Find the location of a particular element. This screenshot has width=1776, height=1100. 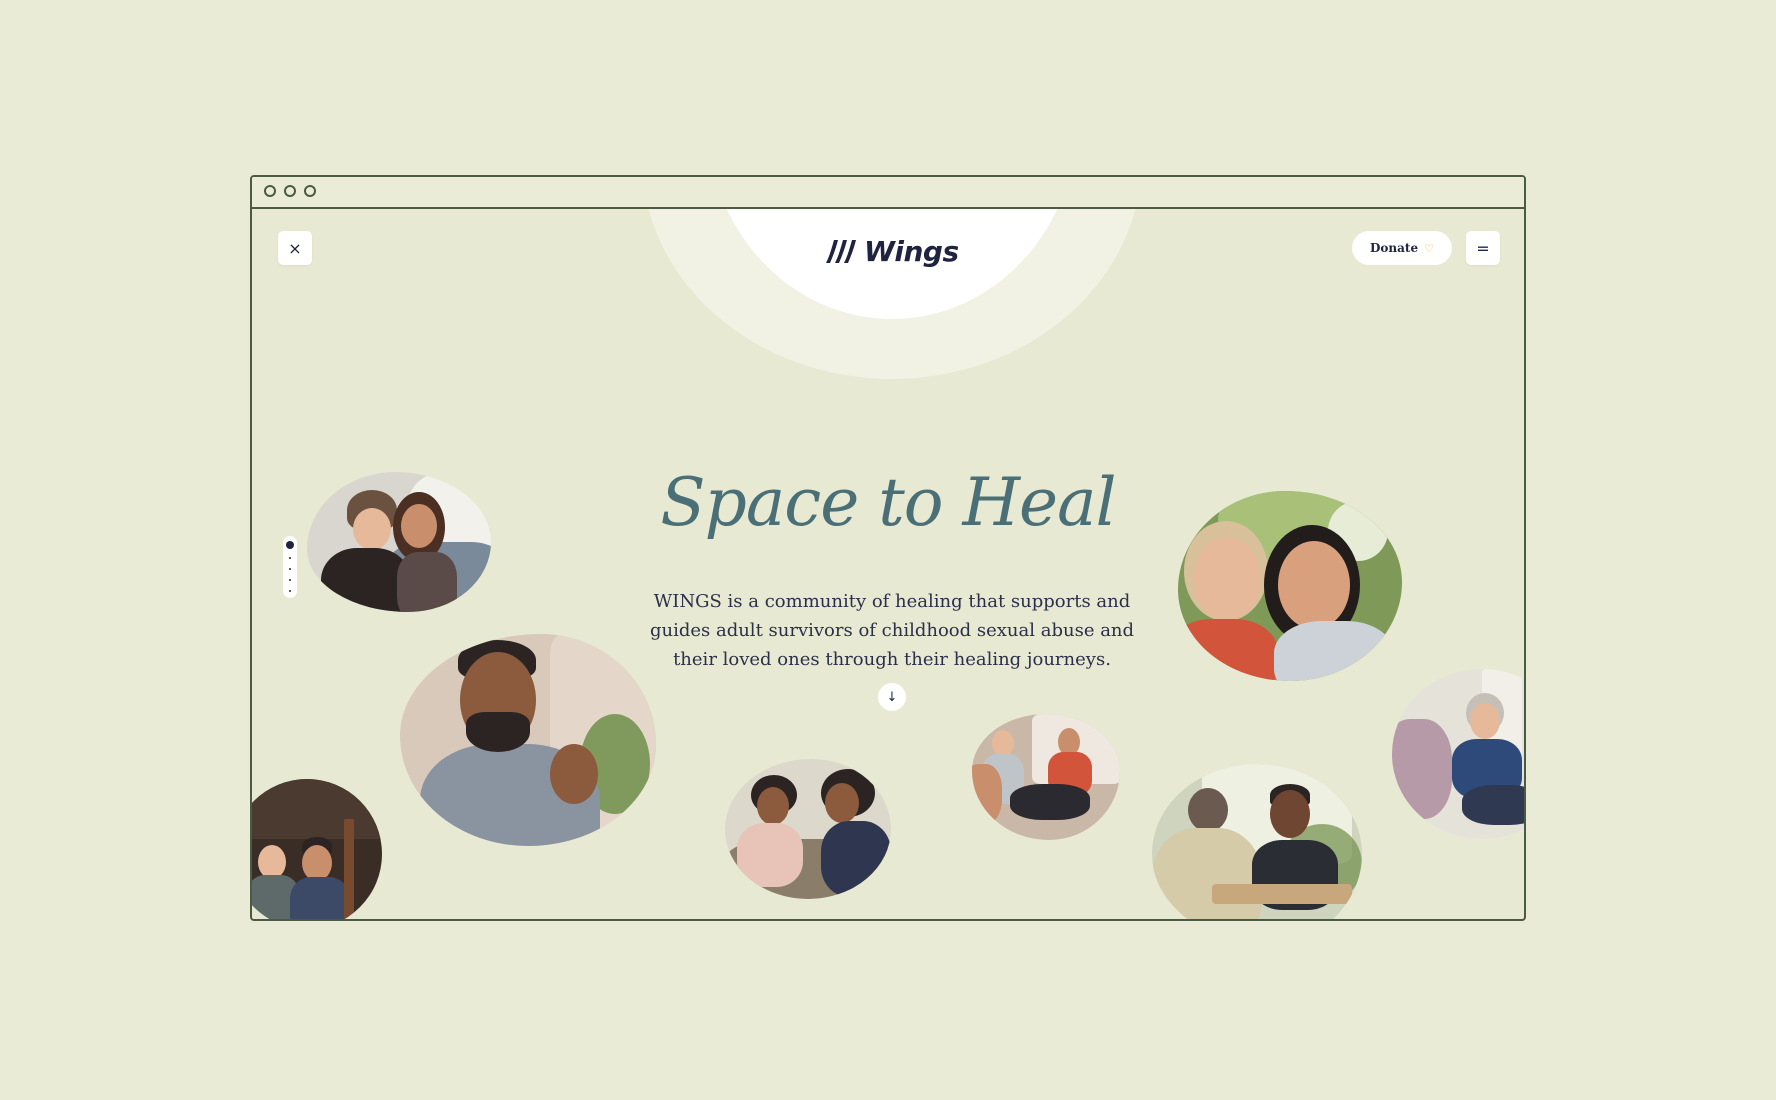

hero-title-highlight: Heal is located at coordinates (1039, 502).